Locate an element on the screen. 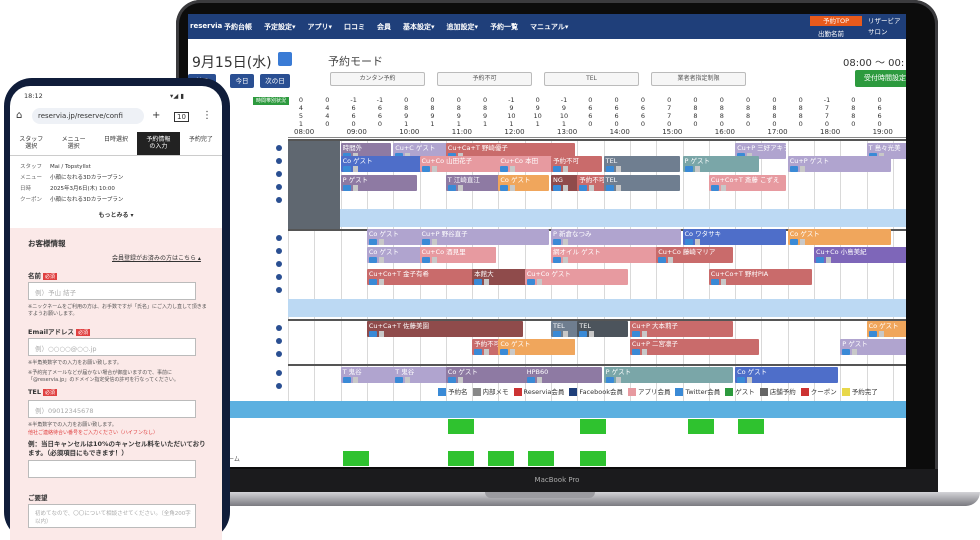  nav-item-extra-settings: 追加設定▾ is located at coordinates (463, 27).